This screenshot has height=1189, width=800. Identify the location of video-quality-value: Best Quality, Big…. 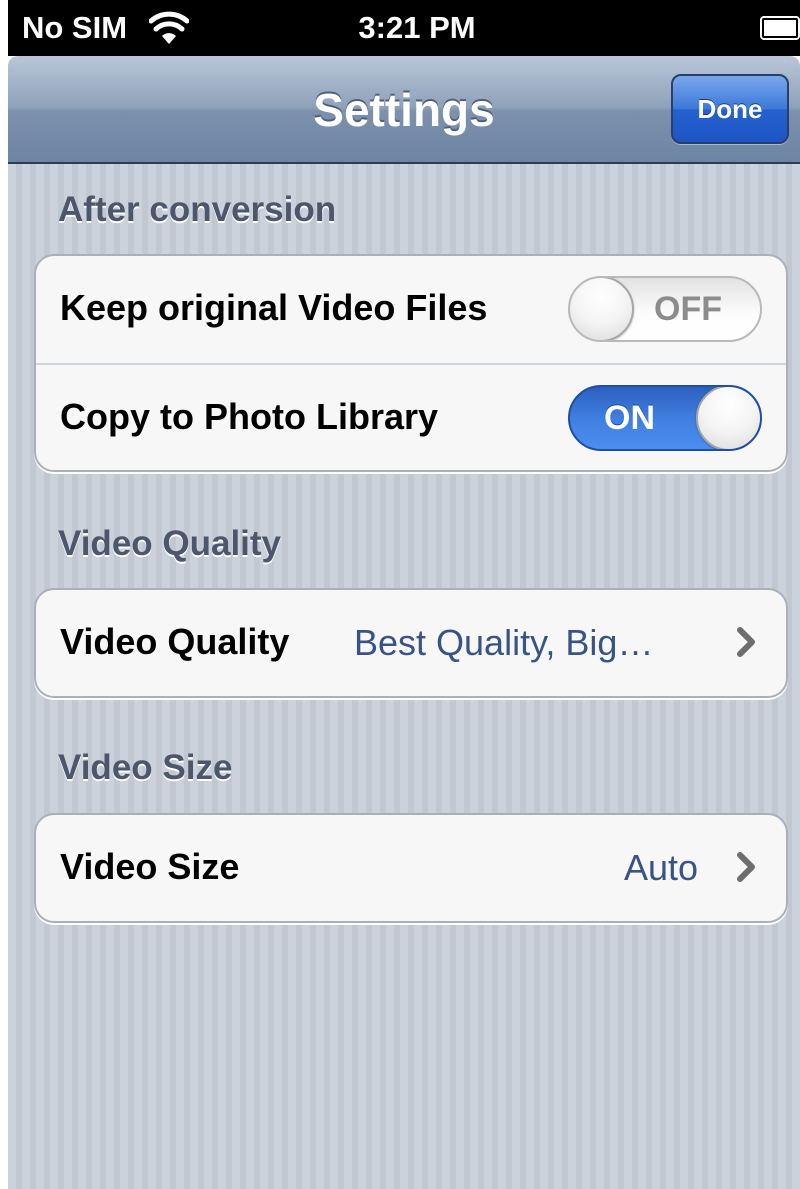
(504, 642).